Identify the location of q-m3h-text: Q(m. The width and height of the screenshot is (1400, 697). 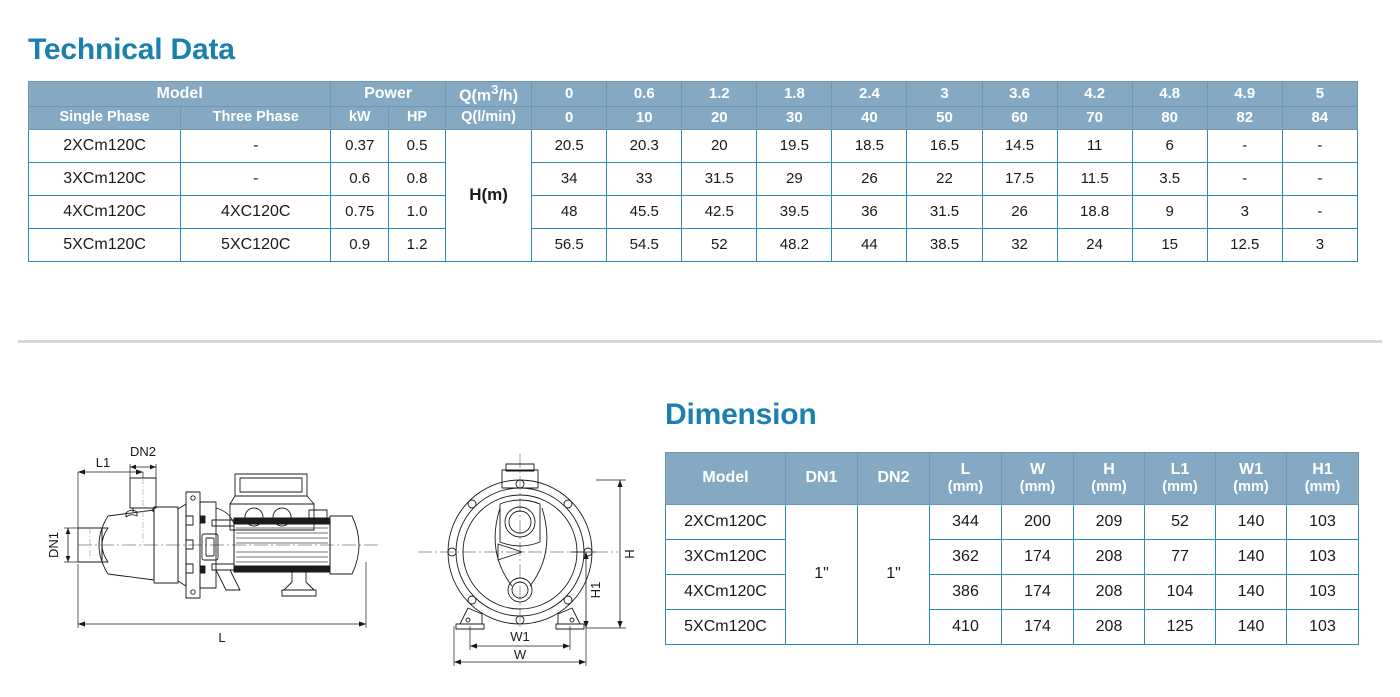
(475, 96).